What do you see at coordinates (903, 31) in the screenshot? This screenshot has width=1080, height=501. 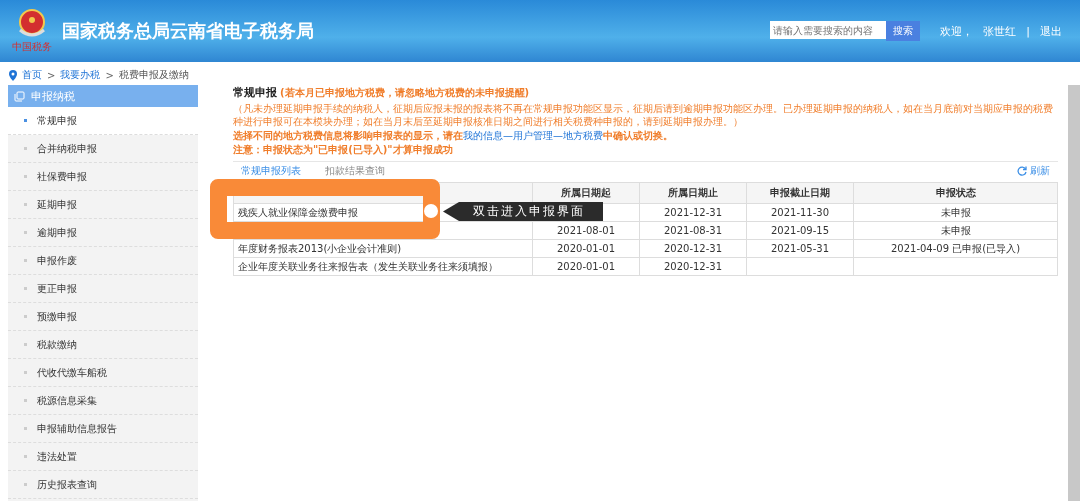 I see `search-button: 搜索` at bounding box center [903, 31].